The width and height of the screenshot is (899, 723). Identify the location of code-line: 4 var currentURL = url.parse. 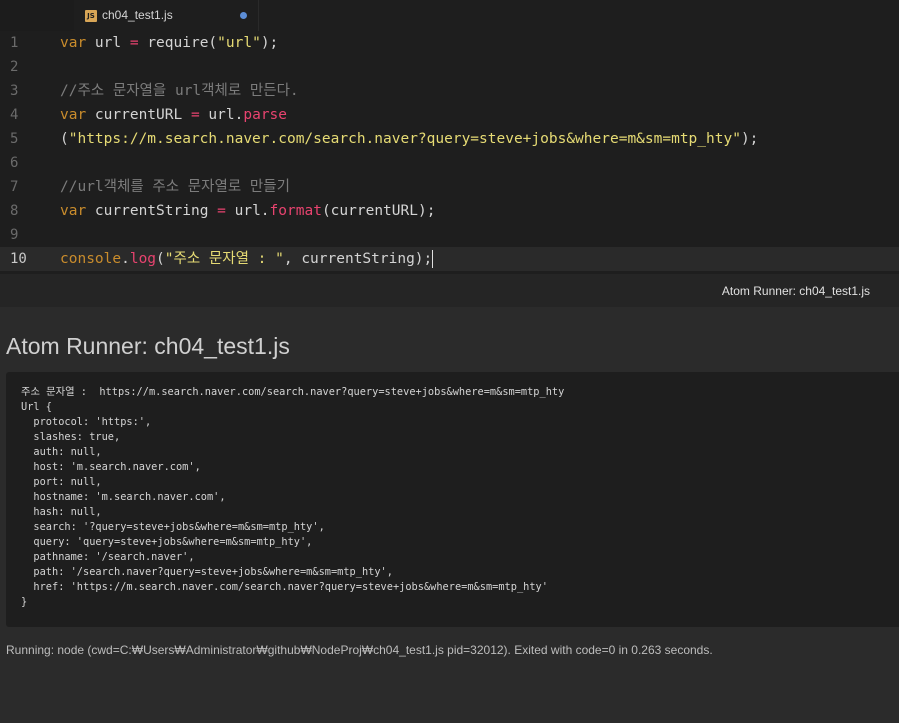
(449, 115).